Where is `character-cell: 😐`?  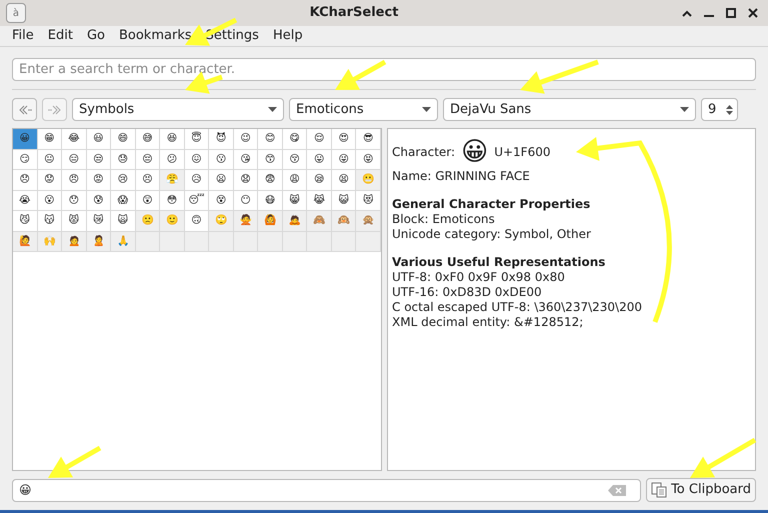 character-cell: 😐 is located at coordinates (50, 160).